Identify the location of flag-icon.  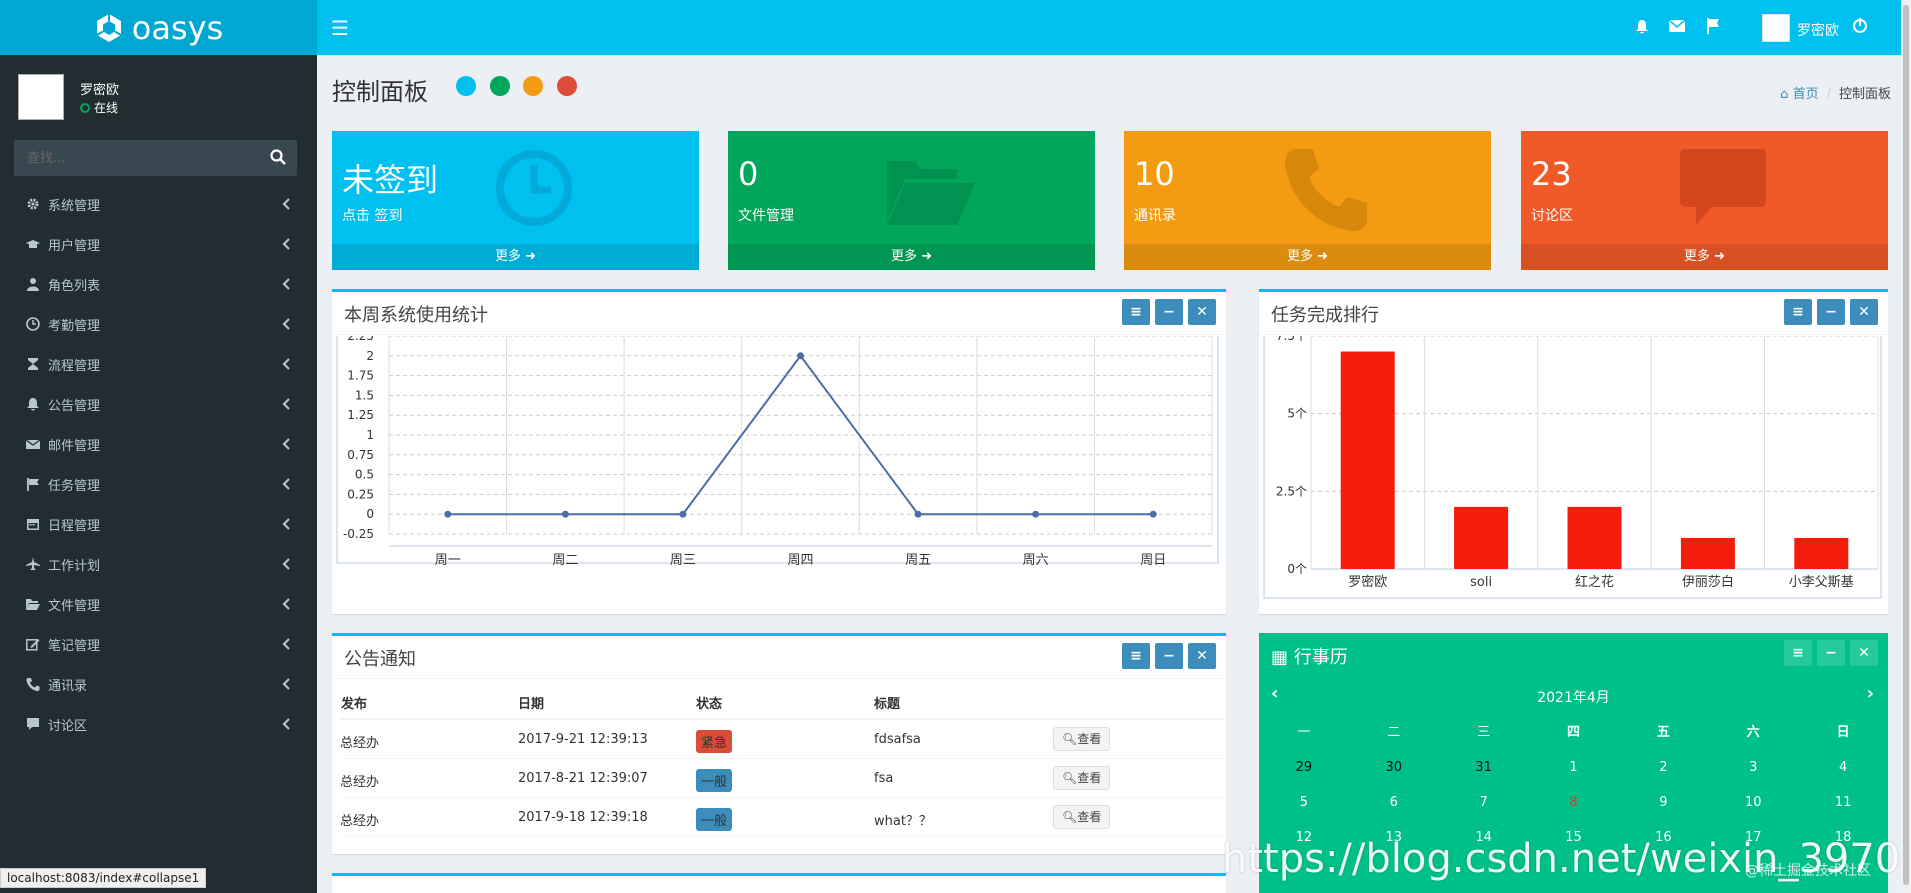
(1713, 26).